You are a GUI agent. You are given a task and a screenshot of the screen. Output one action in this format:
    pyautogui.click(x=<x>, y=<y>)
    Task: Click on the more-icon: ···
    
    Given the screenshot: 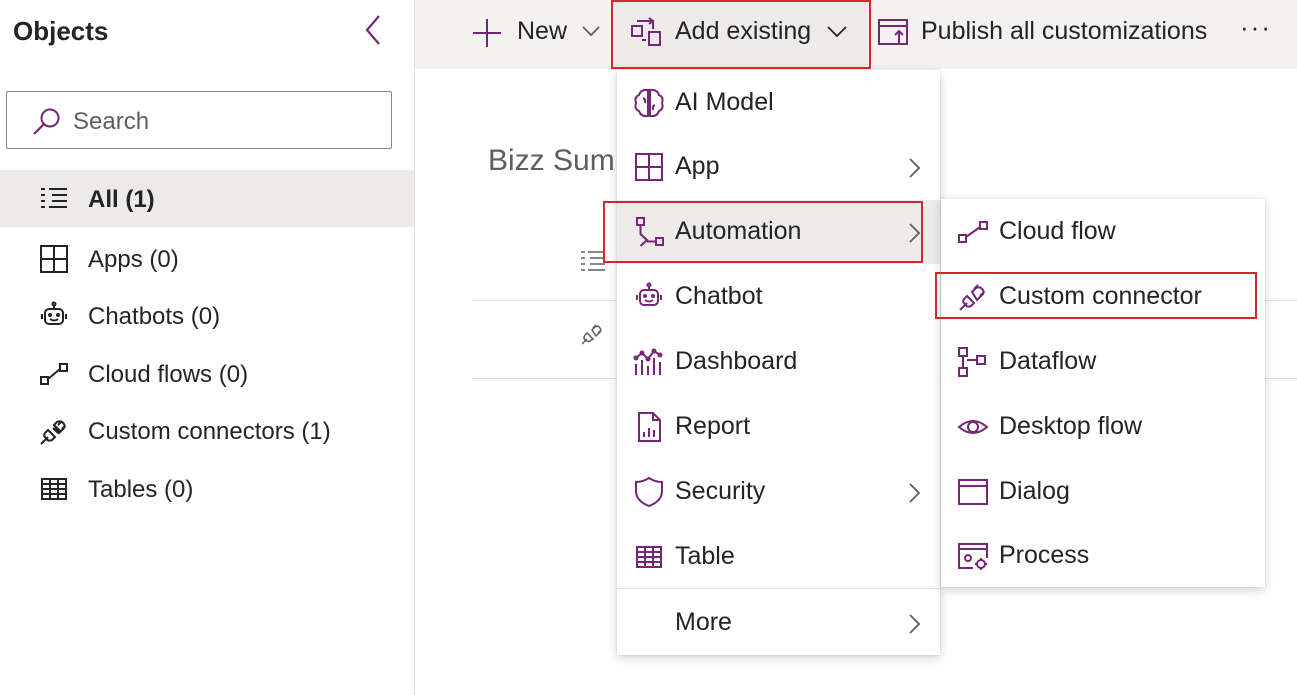 What is the action you would take?
    pyautogui.click(x=1256, y=27)
    